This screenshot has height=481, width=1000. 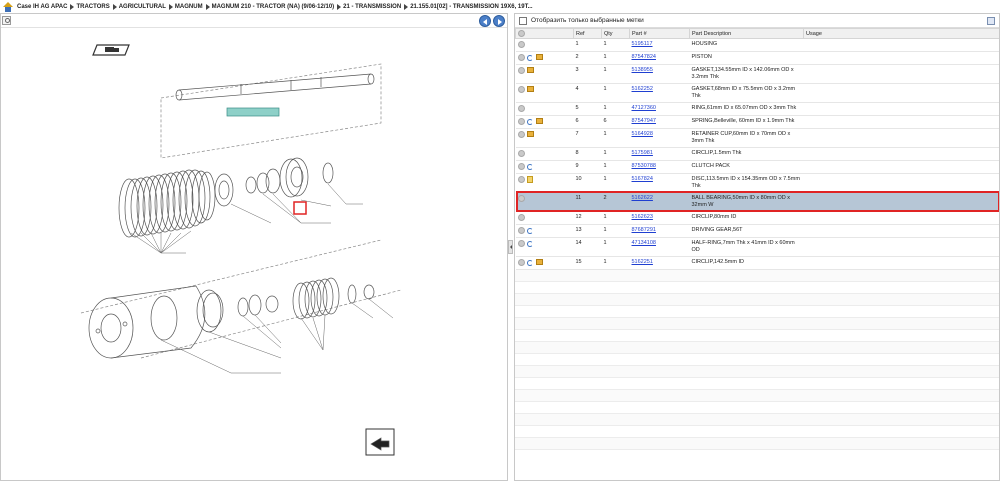 What do you see at coordinates (757, 231) in the screenshot?
I see `table-row: 13 1 87687291 DRIVING GEAR,56T` at bounding box center [757, 231].